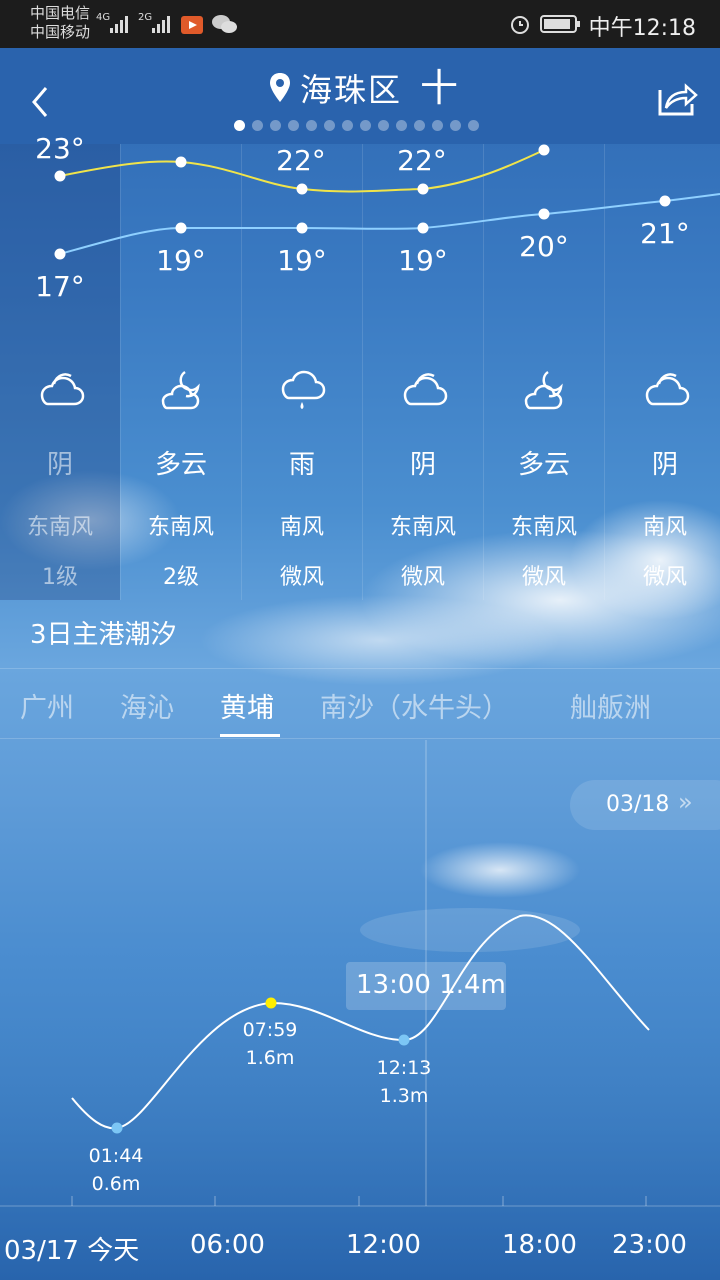  I want to click on carrier-1: 中国电信, so click(60, 13).